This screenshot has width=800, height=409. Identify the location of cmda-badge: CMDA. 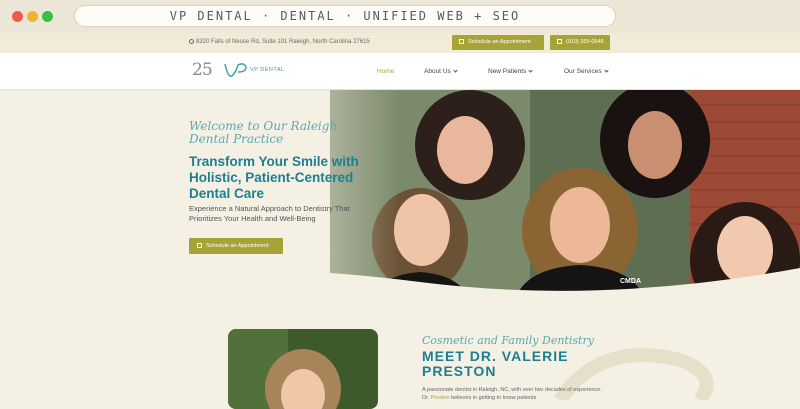
(630, 281).